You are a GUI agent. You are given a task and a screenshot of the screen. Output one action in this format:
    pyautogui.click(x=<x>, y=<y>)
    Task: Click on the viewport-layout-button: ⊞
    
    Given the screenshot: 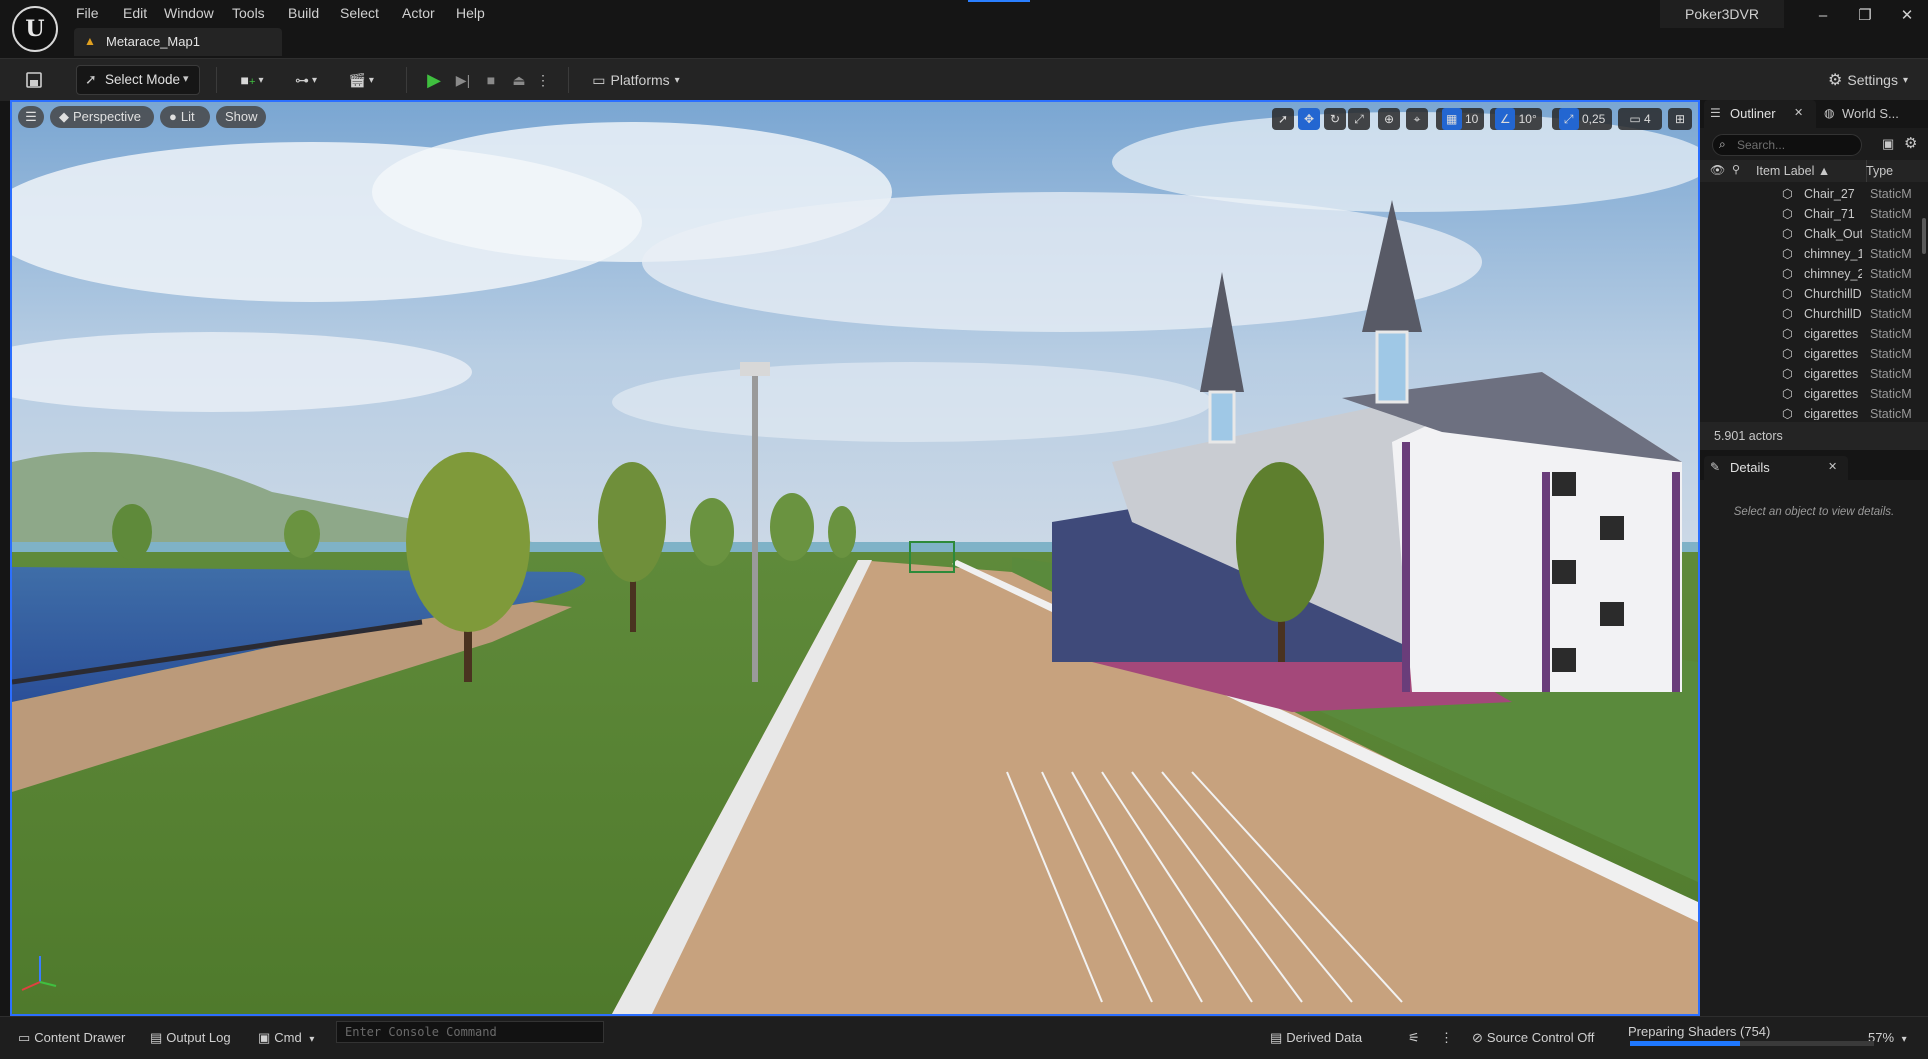 What is the action you would take?
    pyautogui.click(x=1680, y=119)
    